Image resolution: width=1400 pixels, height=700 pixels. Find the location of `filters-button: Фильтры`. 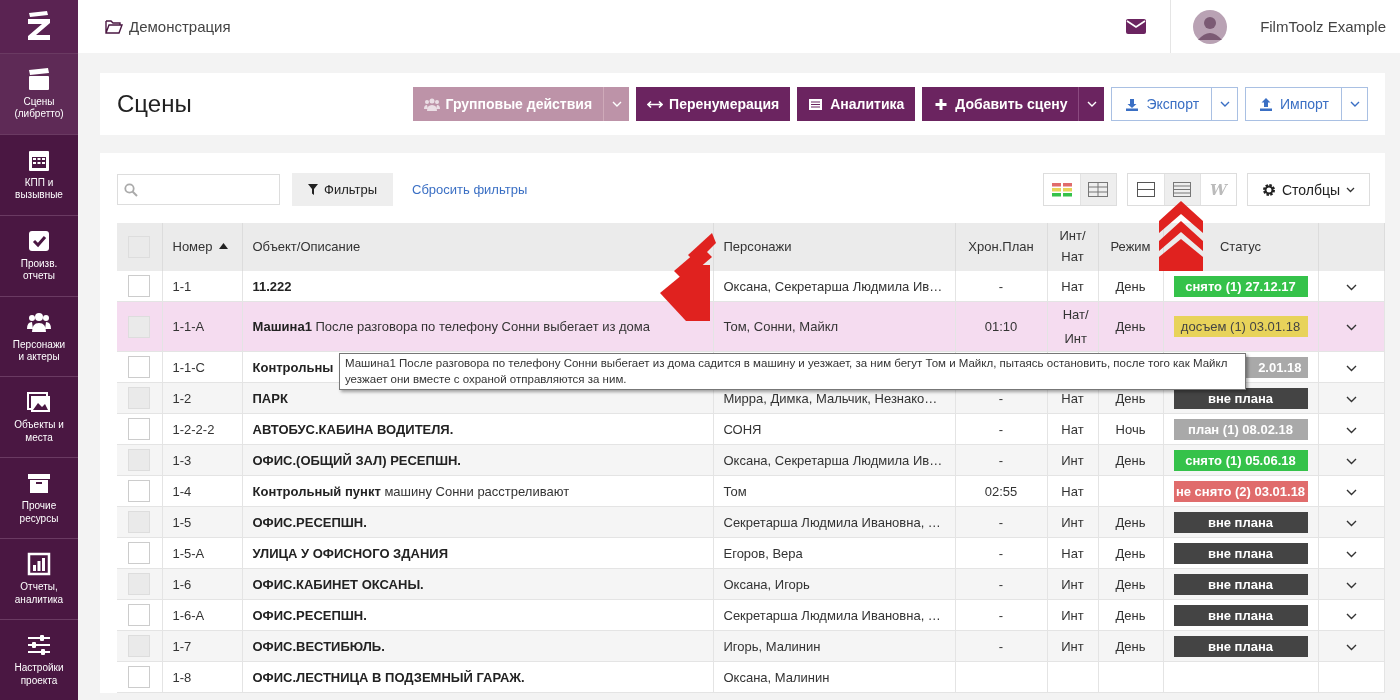

filters-button: Фильтры is located at coordinates (342, 189).